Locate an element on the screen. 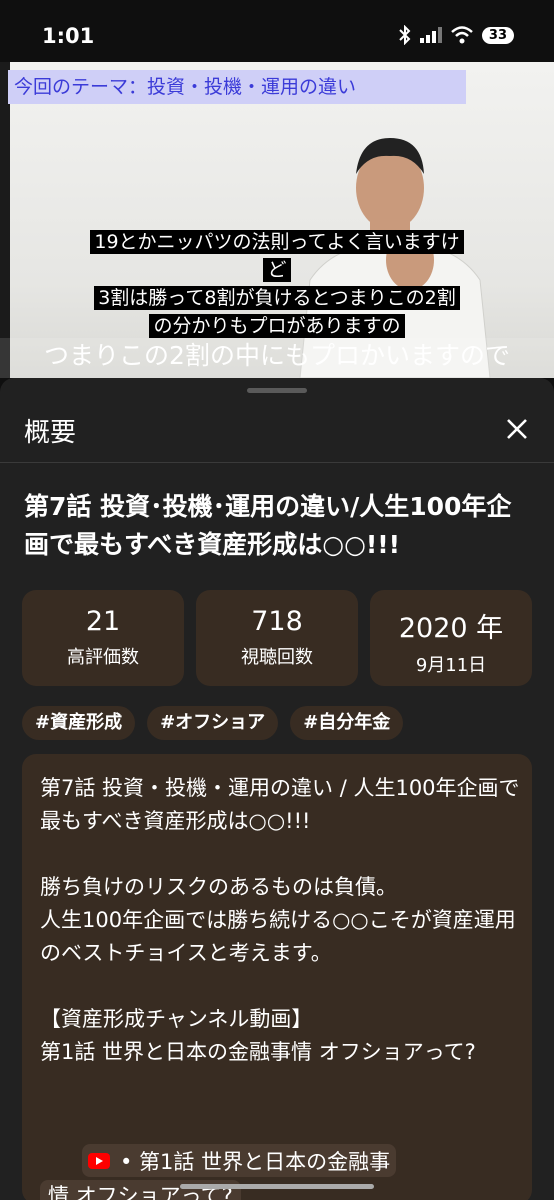  description-line: 人生100年企画では勝ち続ける○○こそが資産運用のベストチョイスと考えます。 is located at coordinates (278, 936).